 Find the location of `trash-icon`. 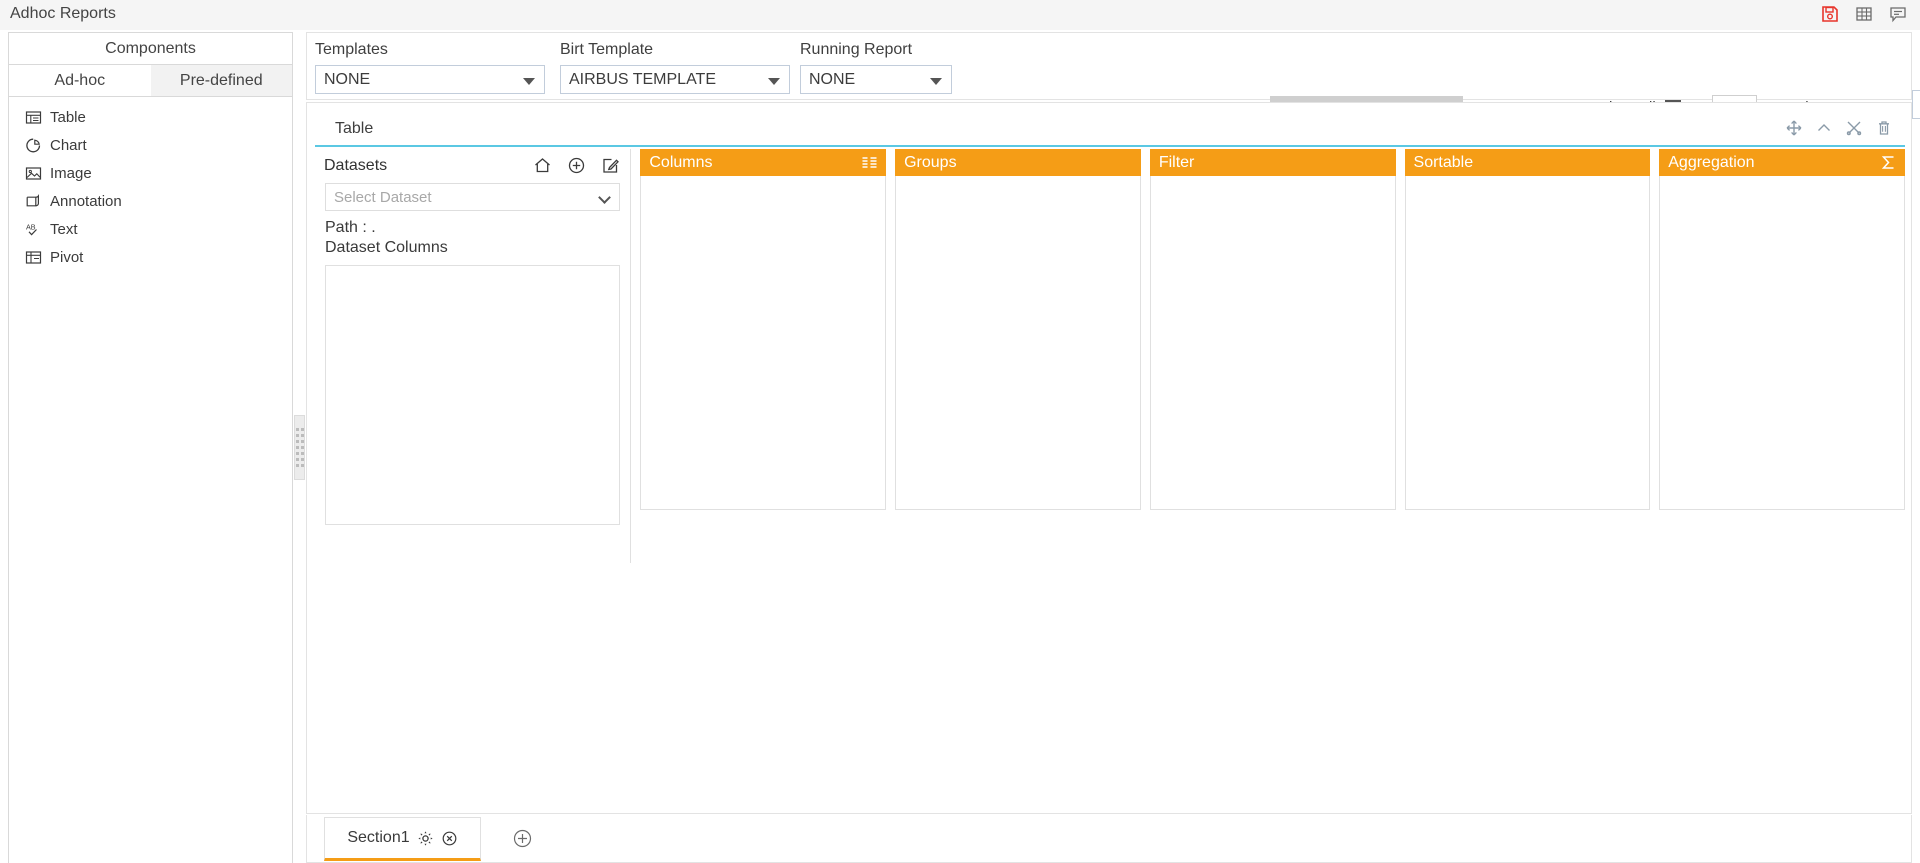

trash-icon is located at coordinates (1884, 128).